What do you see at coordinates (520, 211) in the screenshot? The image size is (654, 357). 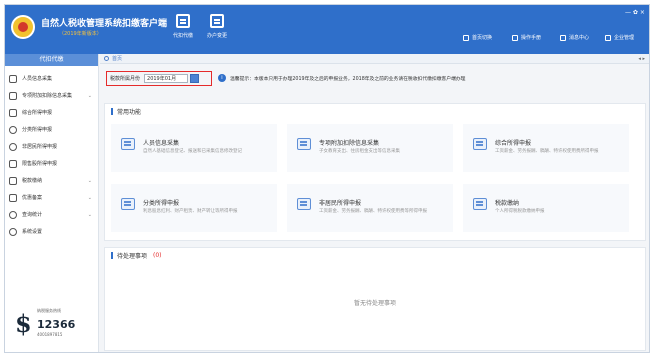 I see `function-desc: 个人所得税税款缴纳申报` at bounding box center [520, 211].